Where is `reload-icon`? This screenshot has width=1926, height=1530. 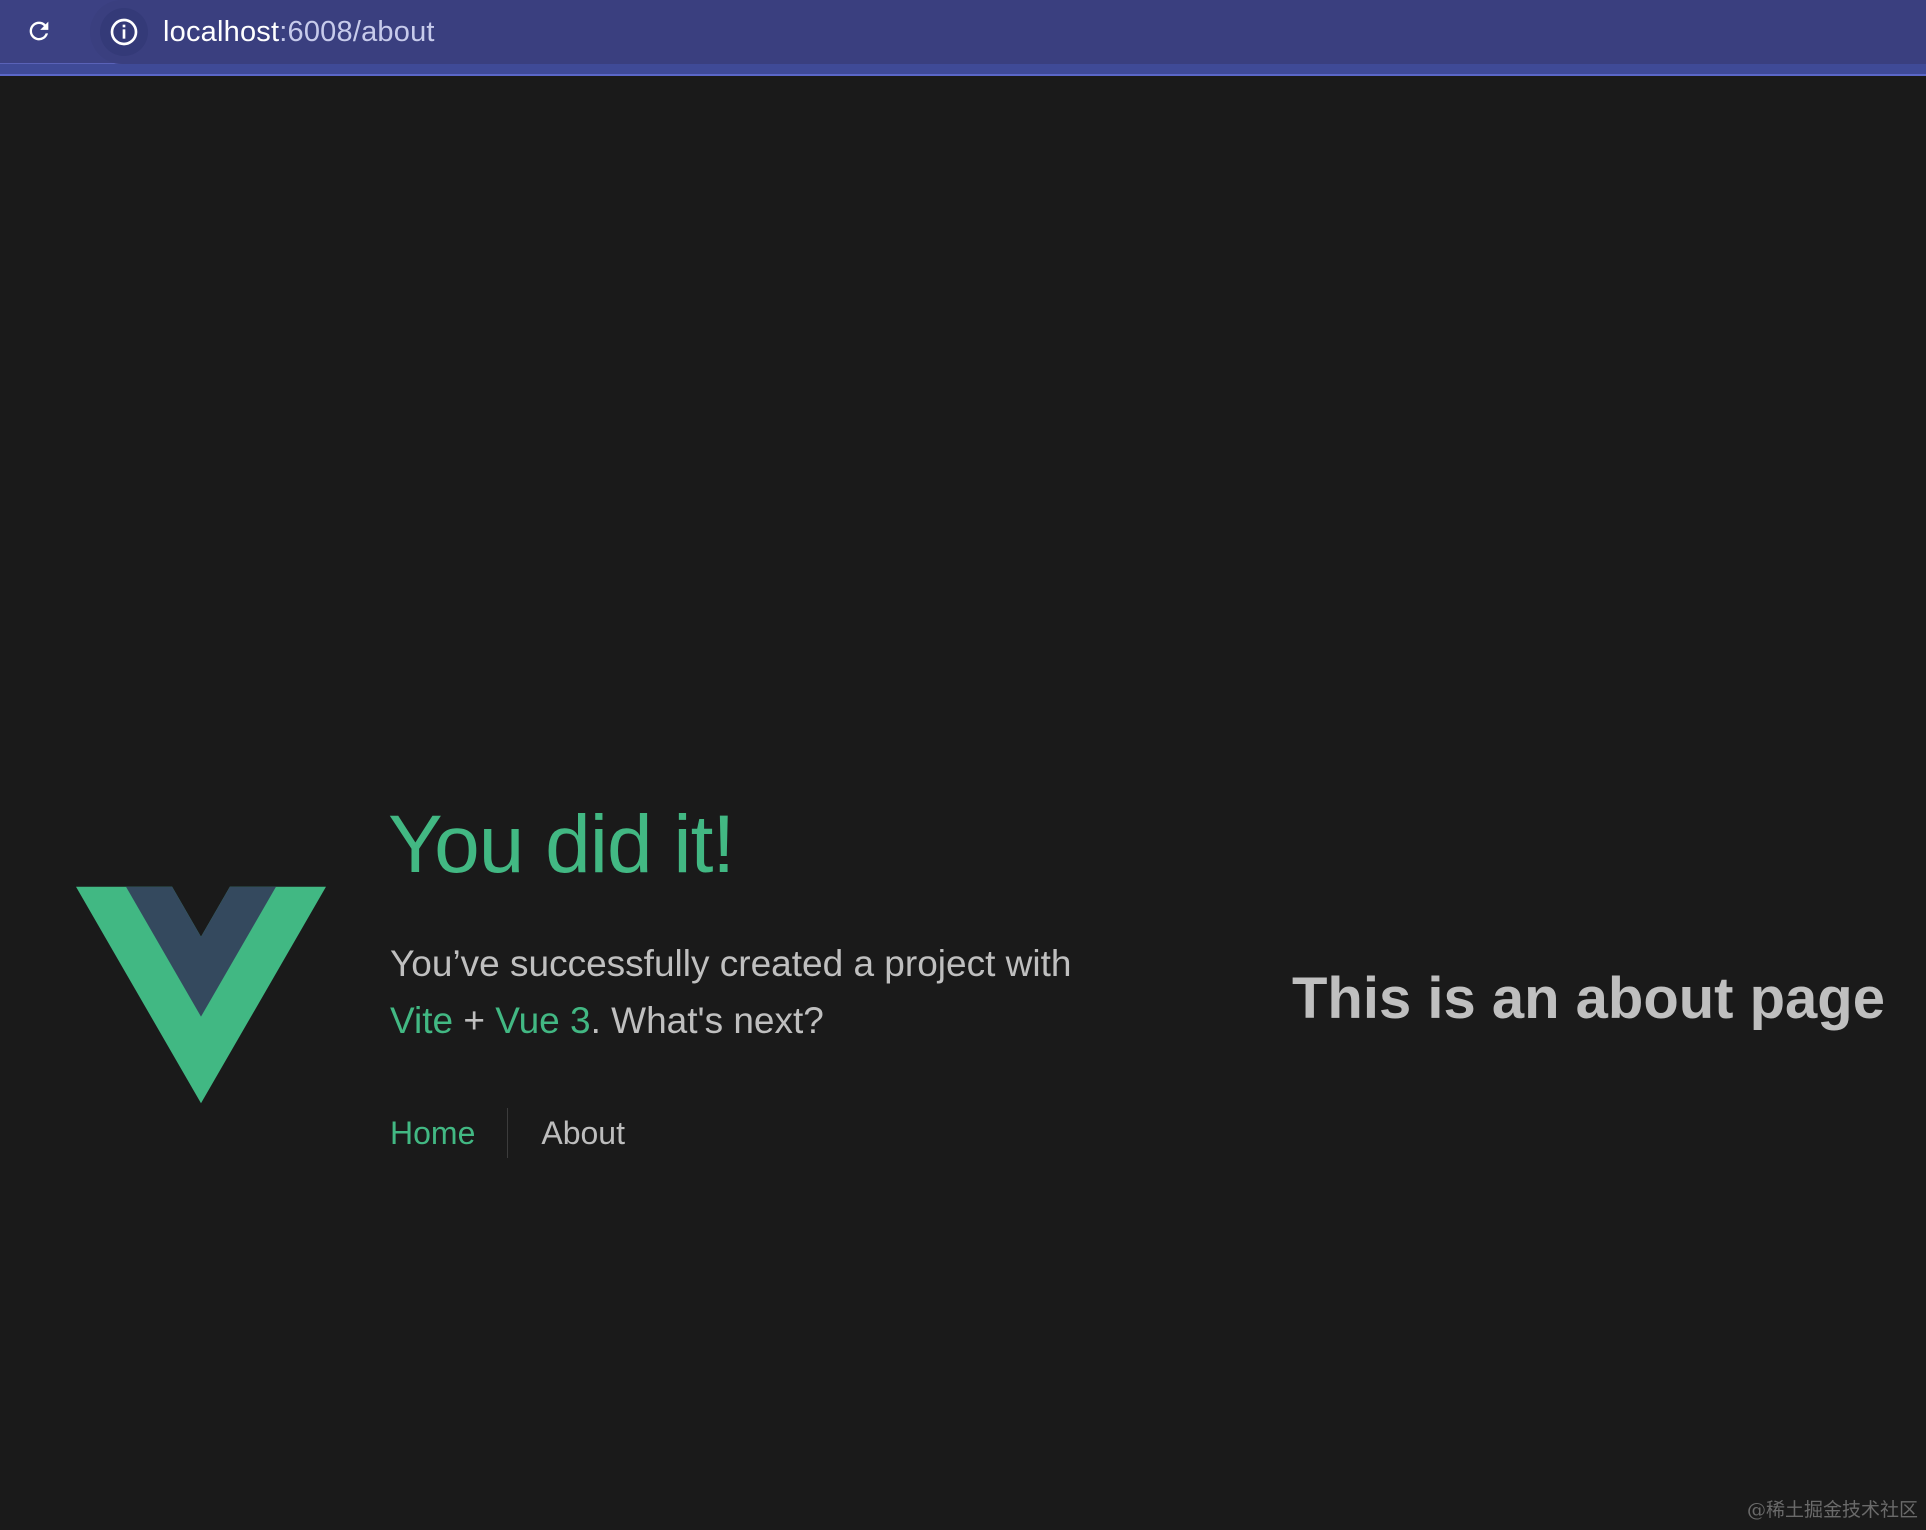 reload-icon is located at coordinates (39, 31).